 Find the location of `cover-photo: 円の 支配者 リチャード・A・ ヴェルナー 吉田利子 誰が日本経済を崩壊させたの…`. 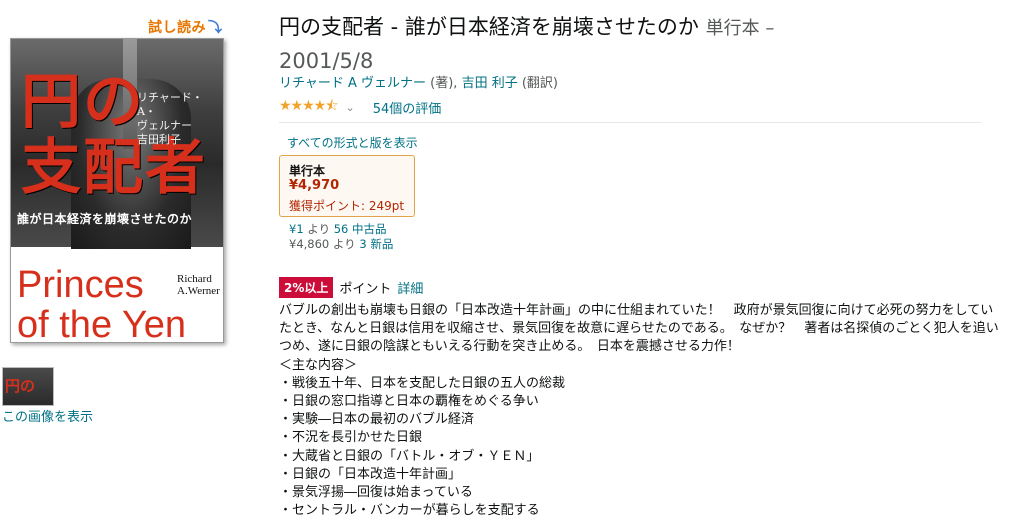

cover-photo: 円の 支配者 リチャード・A・ ヴェルナー 吉田利子 誰が日本経済を崩壊させたの… is located at coordinates (117, 144).